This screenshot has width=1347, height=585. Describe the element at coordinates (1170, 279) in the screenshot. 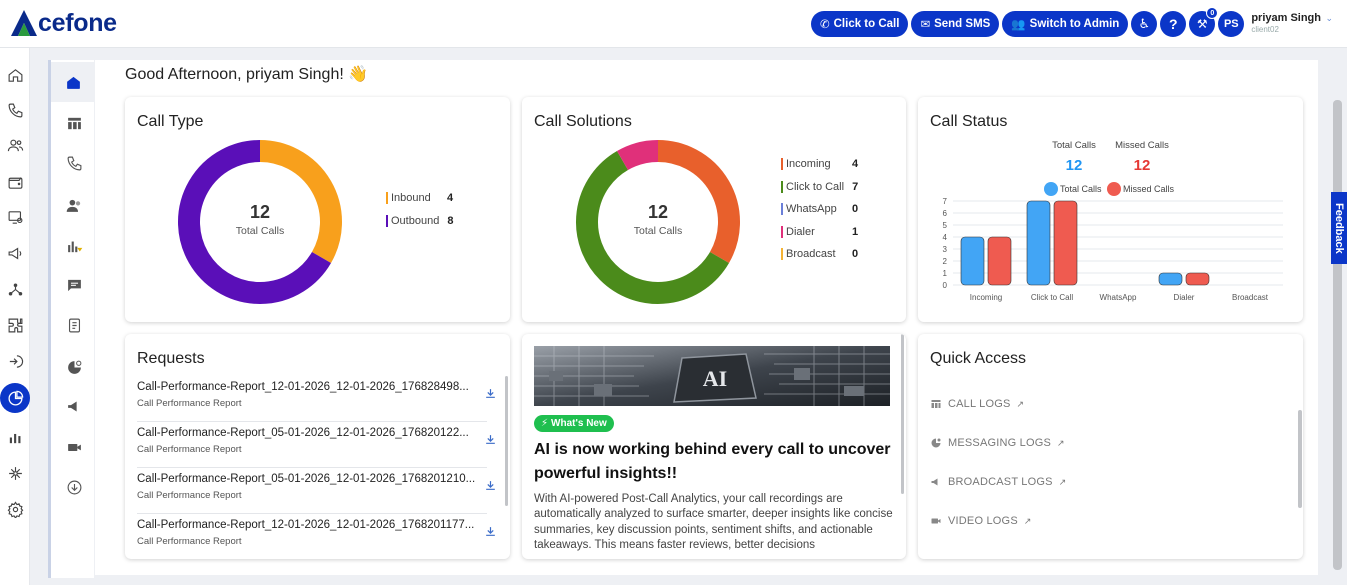

I see `bar-total-calls-dialer` at that location.